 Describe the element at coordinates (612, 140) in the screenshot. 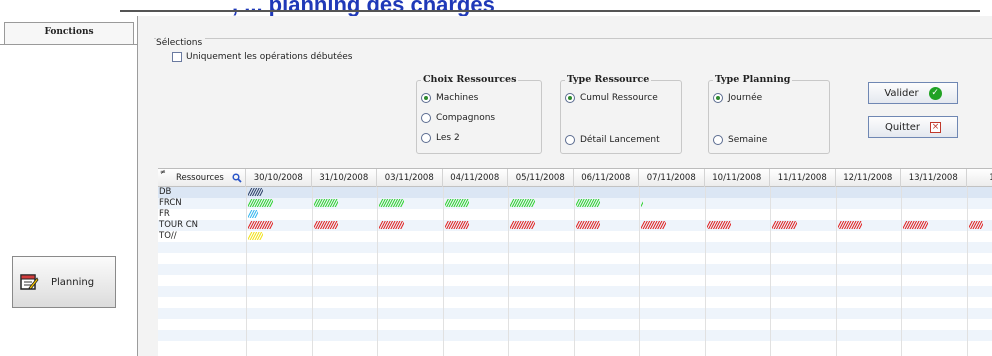

I see `radio-detail-lancement: Détail Lancement` at that location.